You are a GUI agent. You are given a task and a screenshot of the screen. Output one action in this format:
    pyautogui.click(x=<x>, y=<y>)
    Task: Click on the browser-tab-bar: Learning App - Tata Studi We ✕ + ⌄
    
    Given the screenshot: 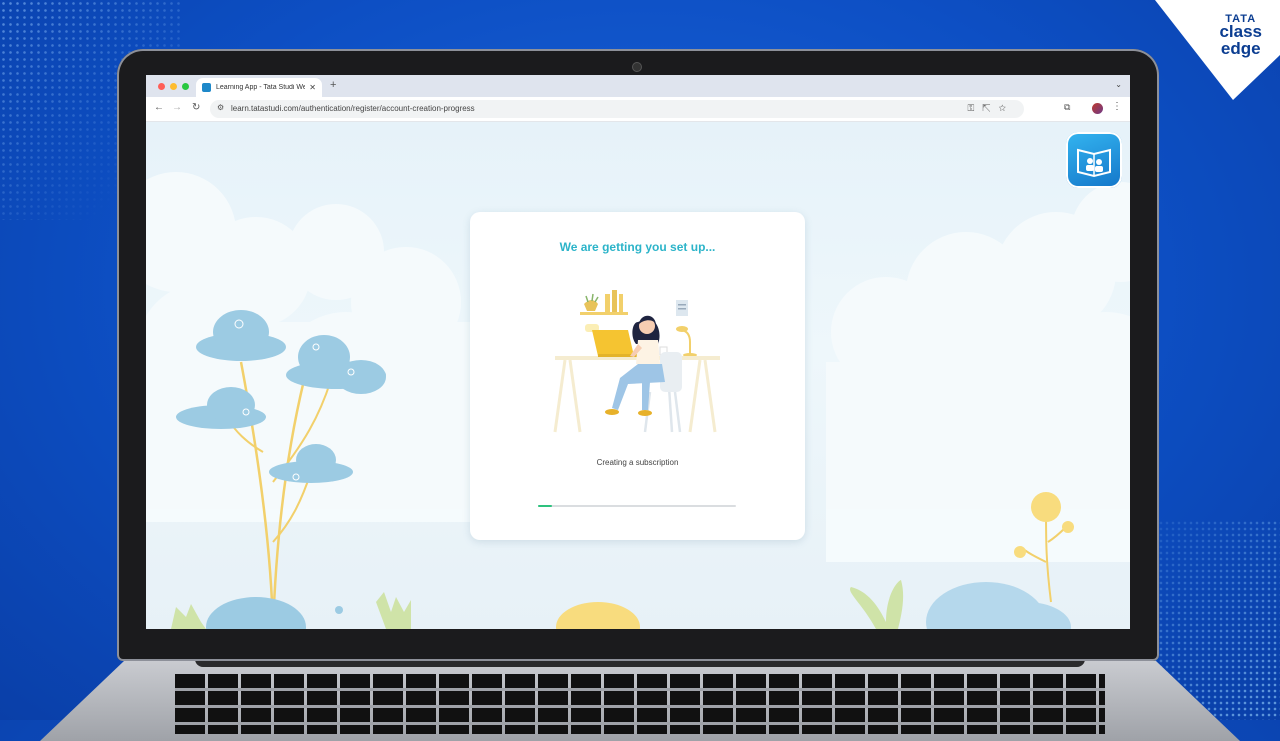 What is the action you would take?
    pyautogui.click(x=638, y=86)
    